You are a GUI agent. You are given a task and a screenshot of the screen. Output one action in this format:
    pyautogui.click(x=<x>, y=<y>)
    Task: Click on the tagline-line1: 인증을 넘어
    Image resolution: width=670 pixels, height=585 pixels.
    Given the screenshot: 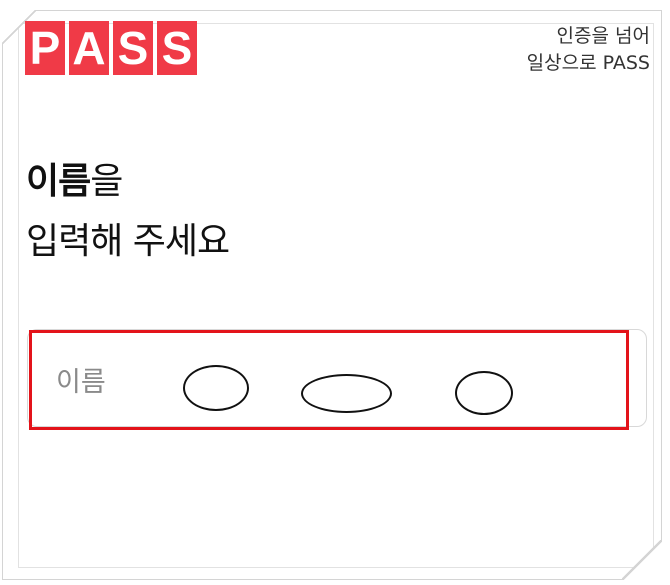 What is the action you would take?
    pyautogui.click(x=603, y=36)
    